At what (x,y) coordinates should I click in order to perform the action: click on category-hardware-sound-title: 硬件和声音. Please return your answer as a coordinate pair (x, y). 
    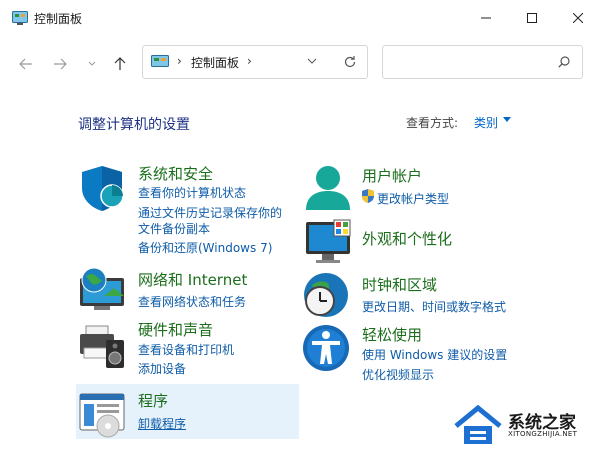
    Looking at the image, I should click on (175, 329).